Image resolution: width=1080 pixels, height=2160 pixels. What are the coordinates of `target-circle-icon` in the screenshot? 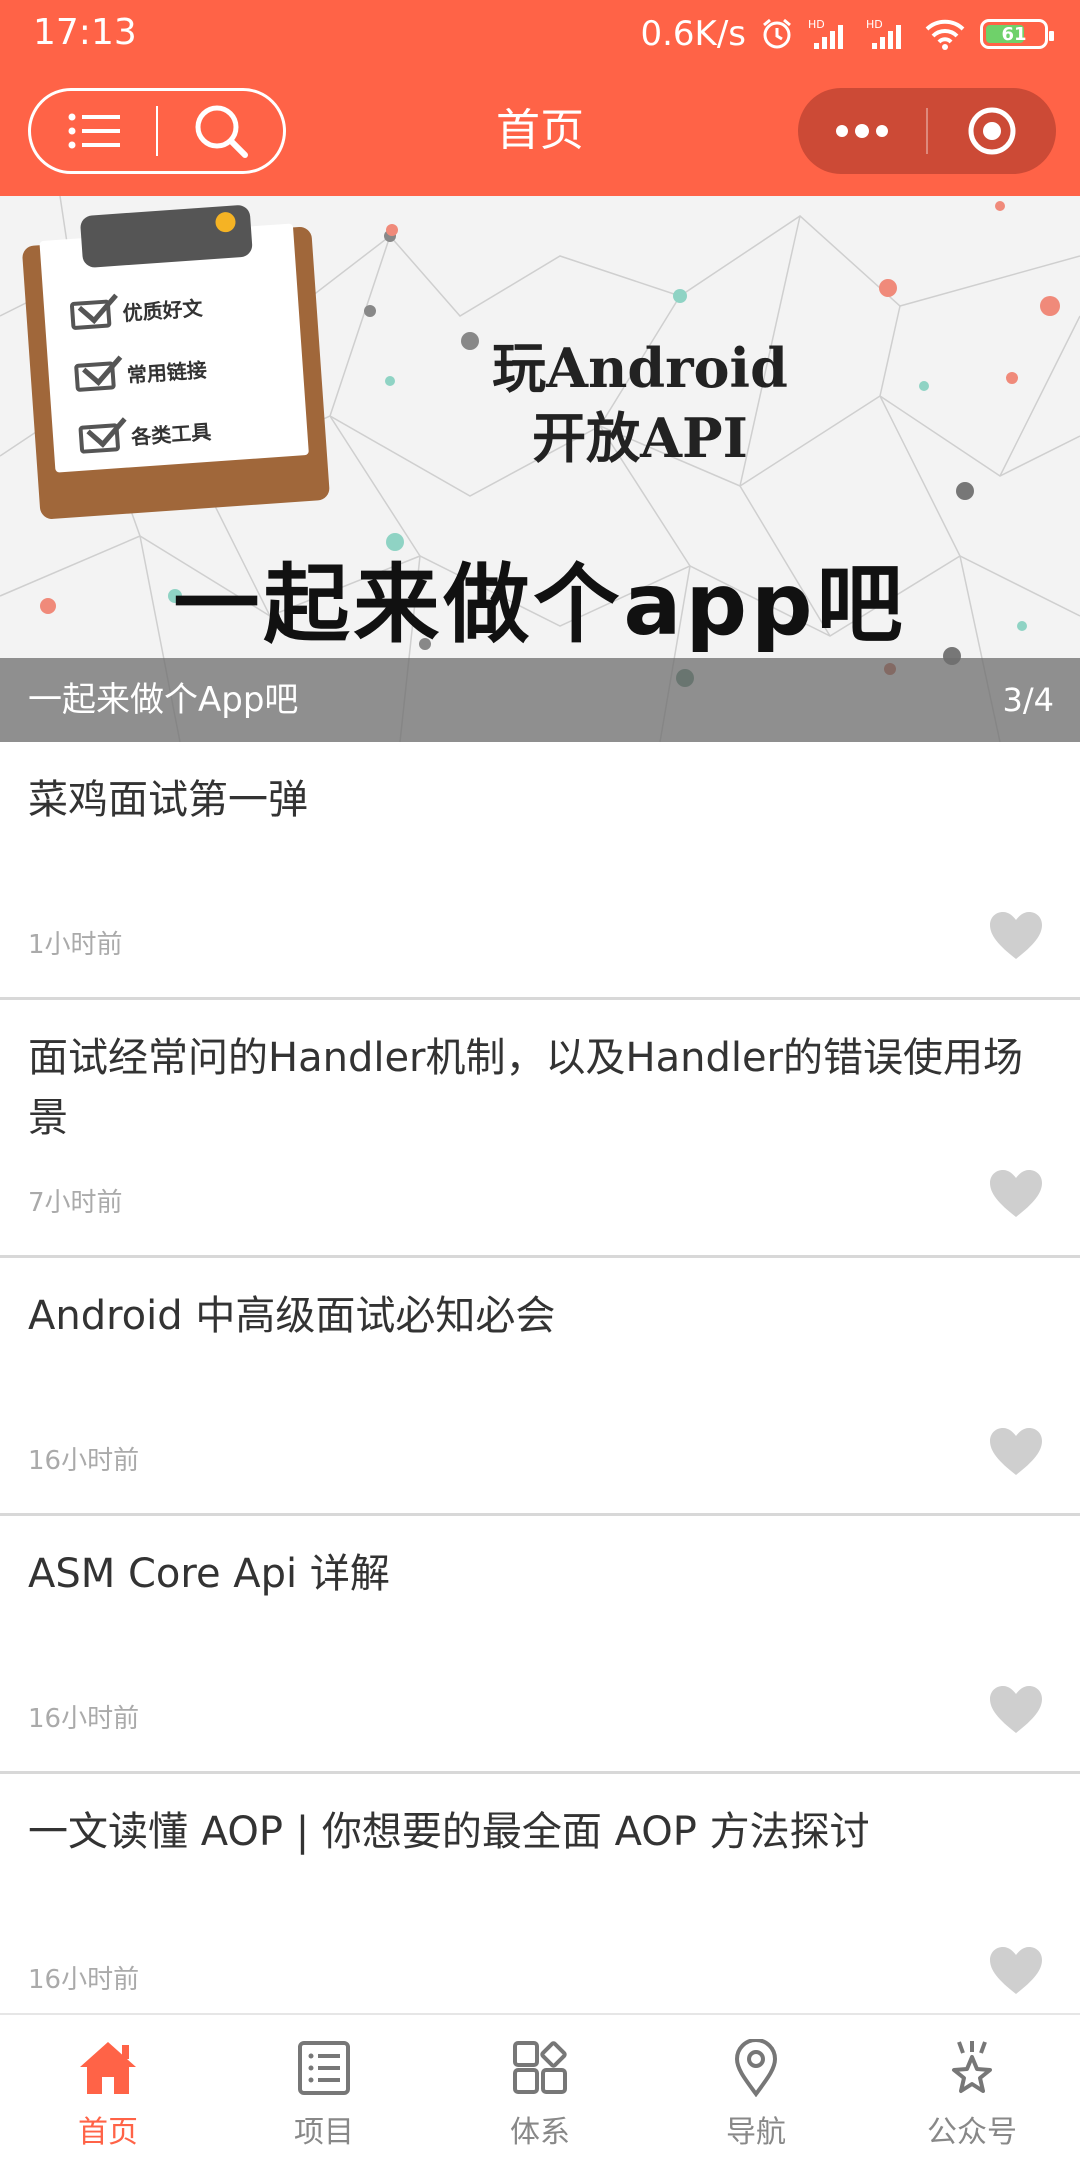 It's located at (992, 131).